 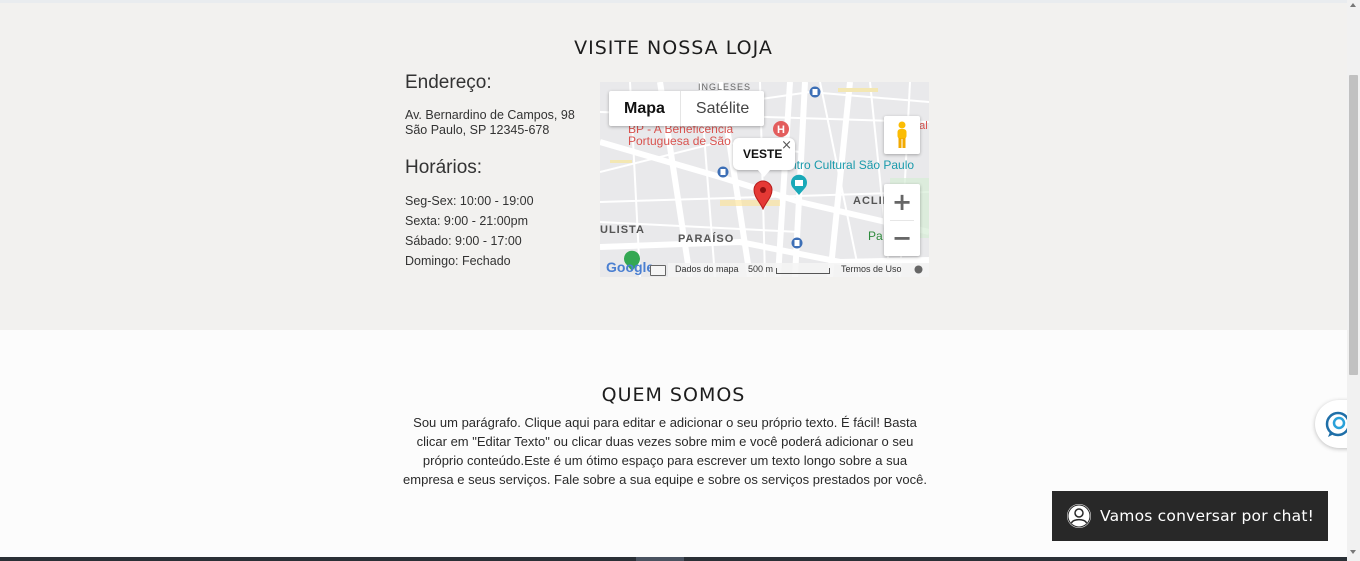 I want to click on street-view-button, so click(x=902, y=135).